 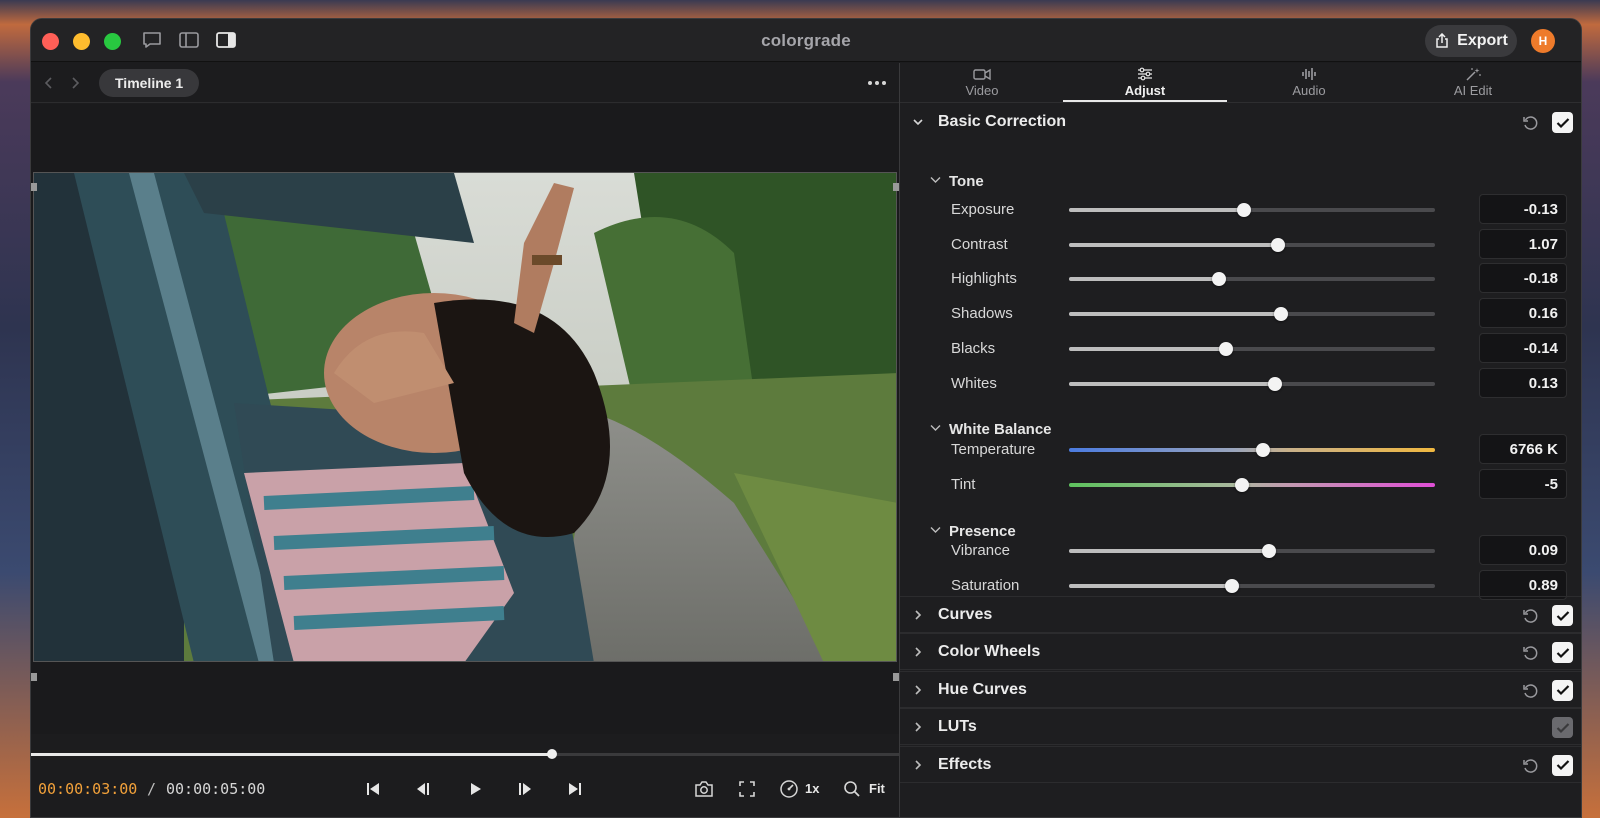 What do you see at coordinates (373, 789) in the screenshot?
I see `skip-to-start-button` at bounding box center [373, 789].